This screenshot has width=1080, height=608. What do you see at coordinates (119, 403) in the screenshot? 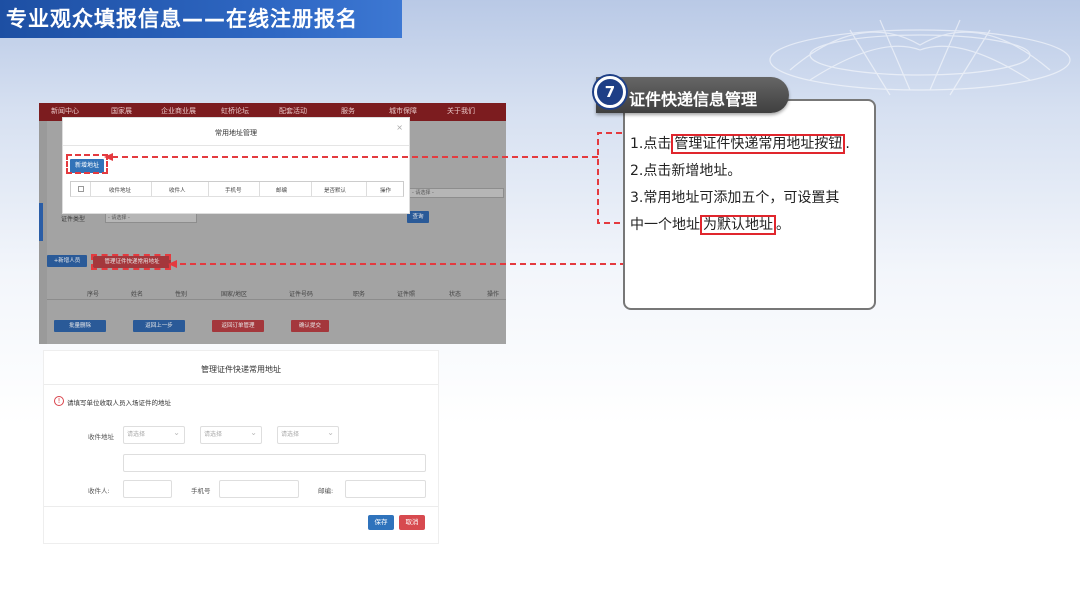
I see `warning-text: 请填写单位收取人员入场证件的地址` at bounding box center [119, 403].